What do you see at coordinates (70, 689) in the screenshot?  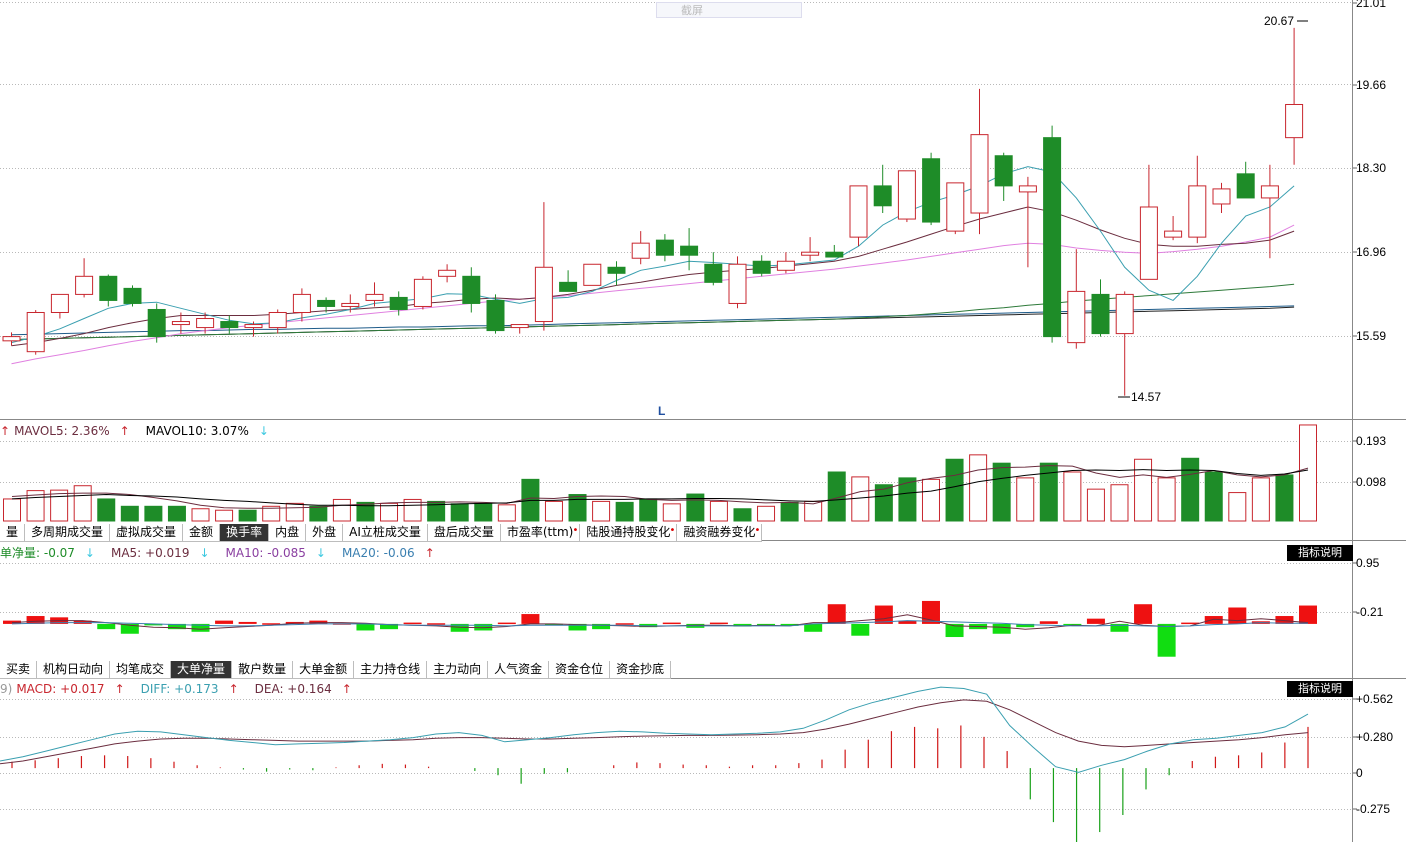 I see `macd-label: MACD: +0.017 ↑` at bounding box center [70, 689].